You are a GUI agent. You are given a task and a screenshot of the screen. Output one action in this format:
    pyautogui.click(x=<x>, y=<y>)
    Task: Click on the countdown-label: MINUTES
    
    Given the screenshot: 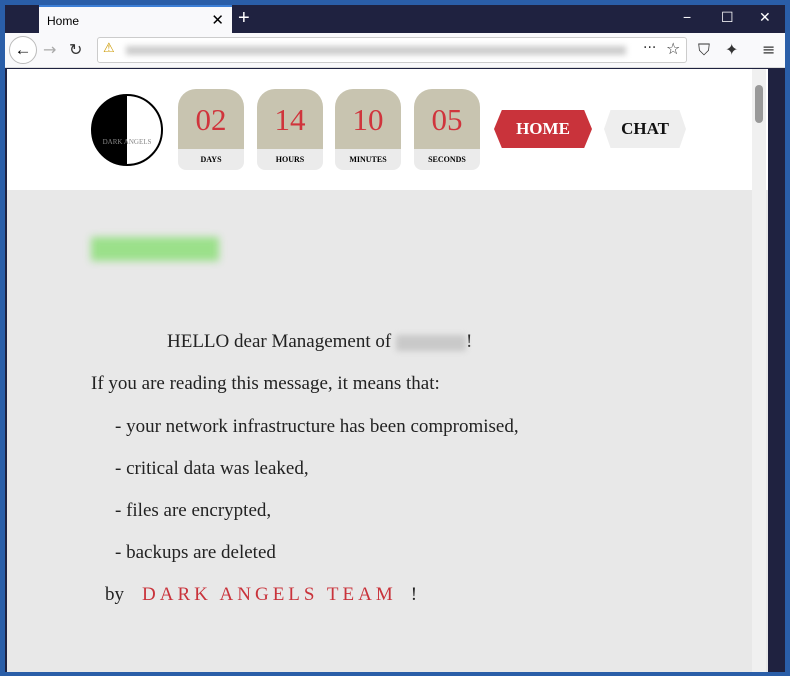 What is the action you would take?
    pyautogui.click(x=368, y=159)
    